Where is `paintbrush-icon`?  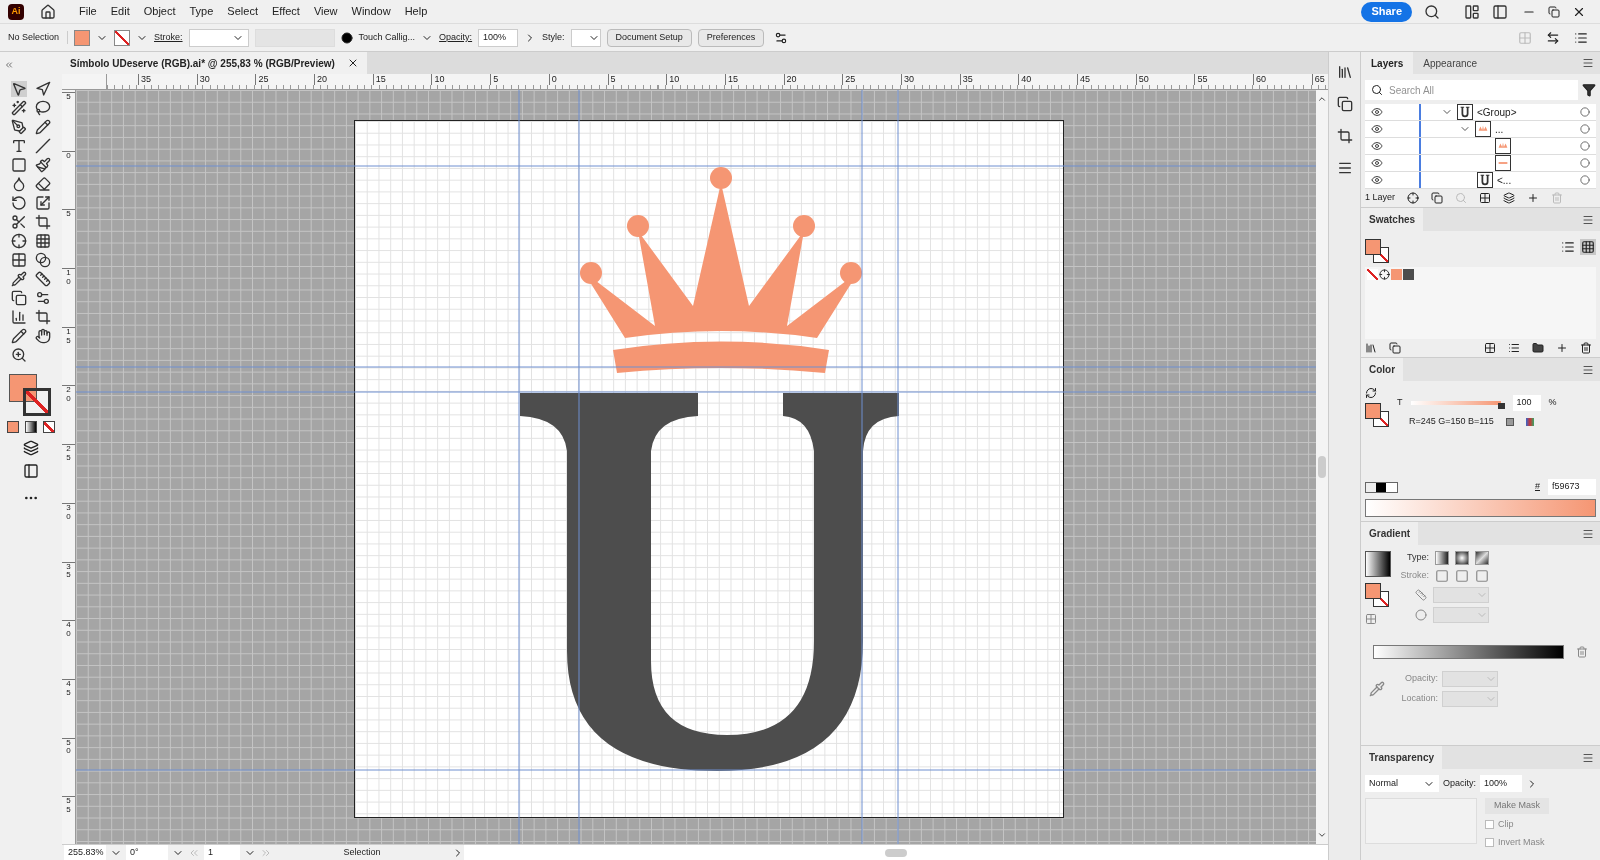 paintbrush-icon is located at coordinates (43, 165).